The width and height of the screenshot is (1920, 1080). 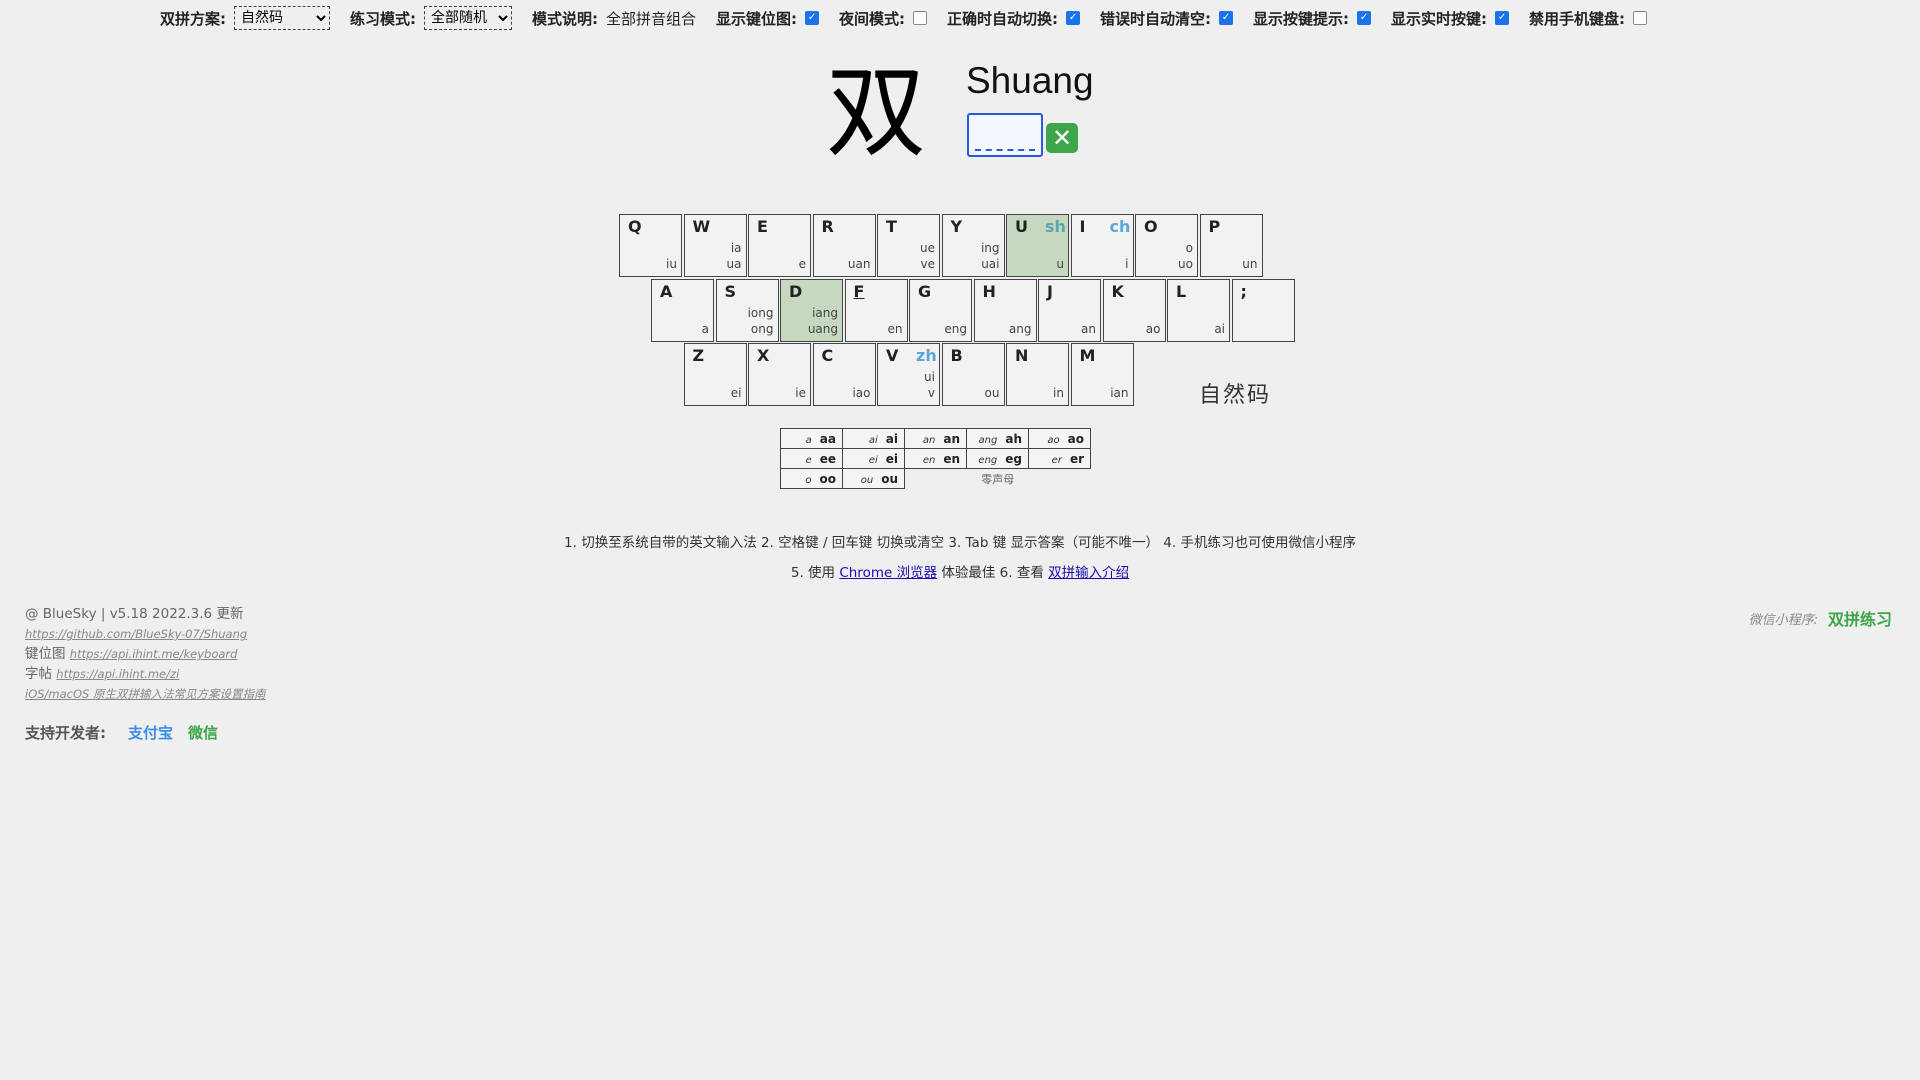 I want to click on key-final: uai, so click(x=990, y=264).